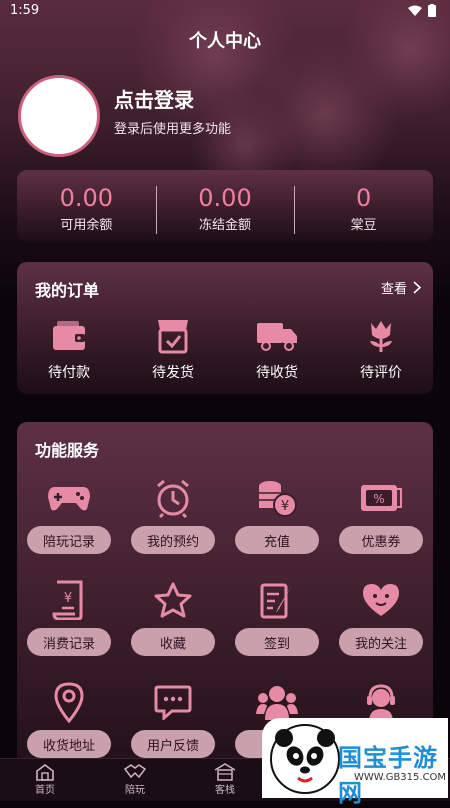  I want to click on battery-icon, so click(432, 10).